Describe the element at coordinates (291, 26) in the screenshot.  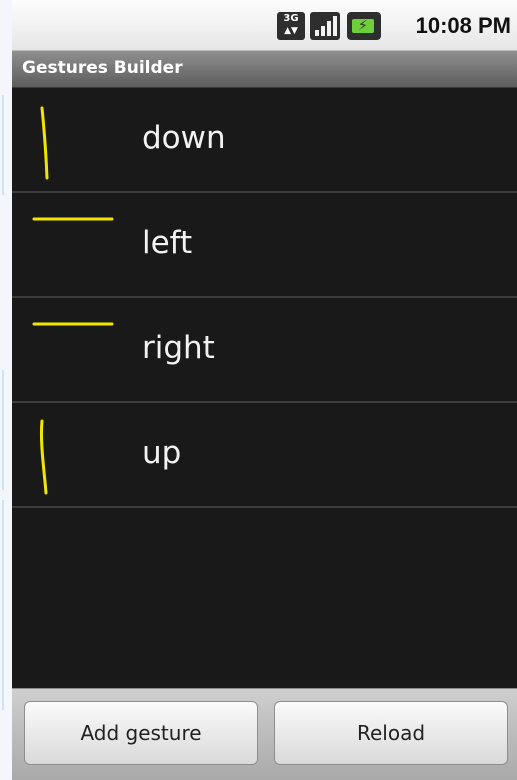
I see `network-3g-icon: 3G ▲▼` at that location.